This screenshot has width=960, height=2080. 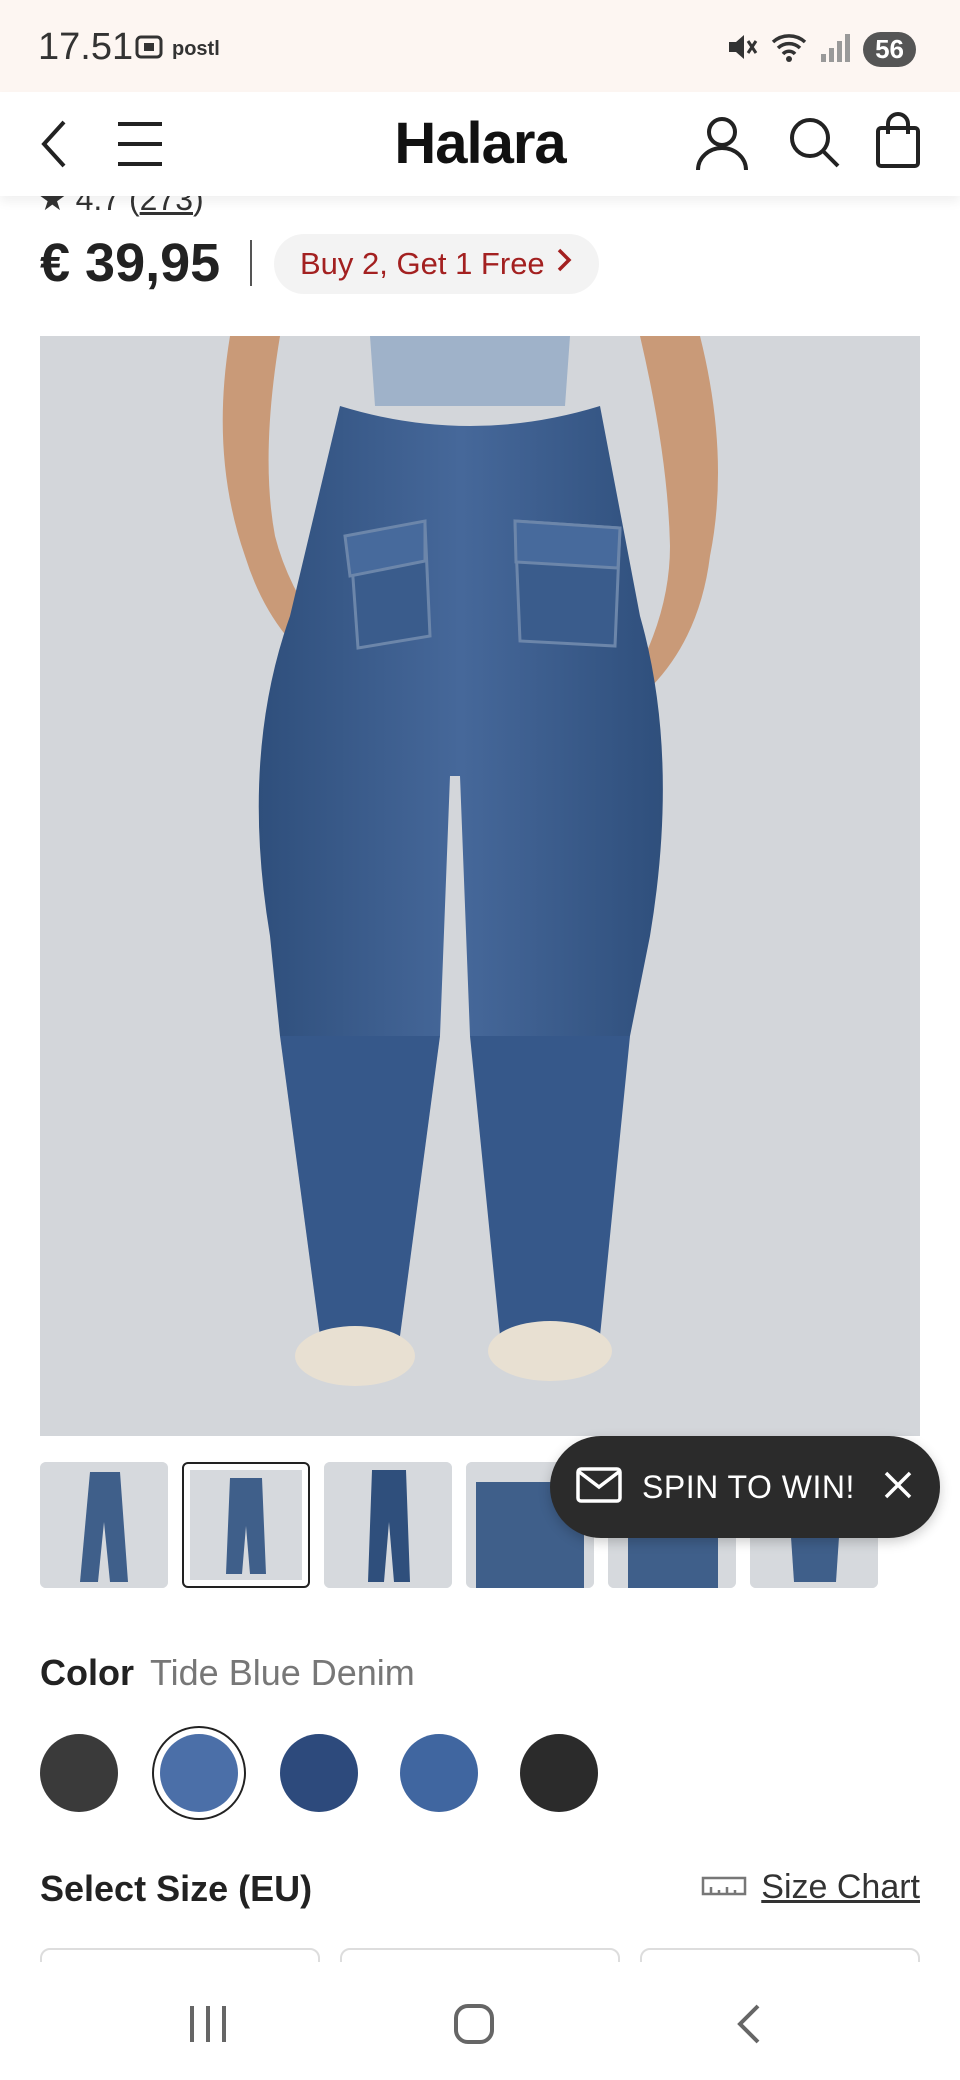 I want to click on color-selected-value: Tide Blue Denim, so click(x=282, y=1672).